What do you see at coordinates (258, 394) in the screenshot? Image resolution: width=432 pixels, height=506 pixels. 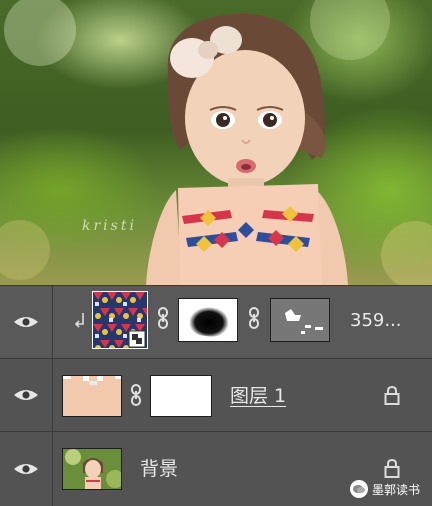 I see `layer-name: 图层 1` at bounding box center [258, 394].